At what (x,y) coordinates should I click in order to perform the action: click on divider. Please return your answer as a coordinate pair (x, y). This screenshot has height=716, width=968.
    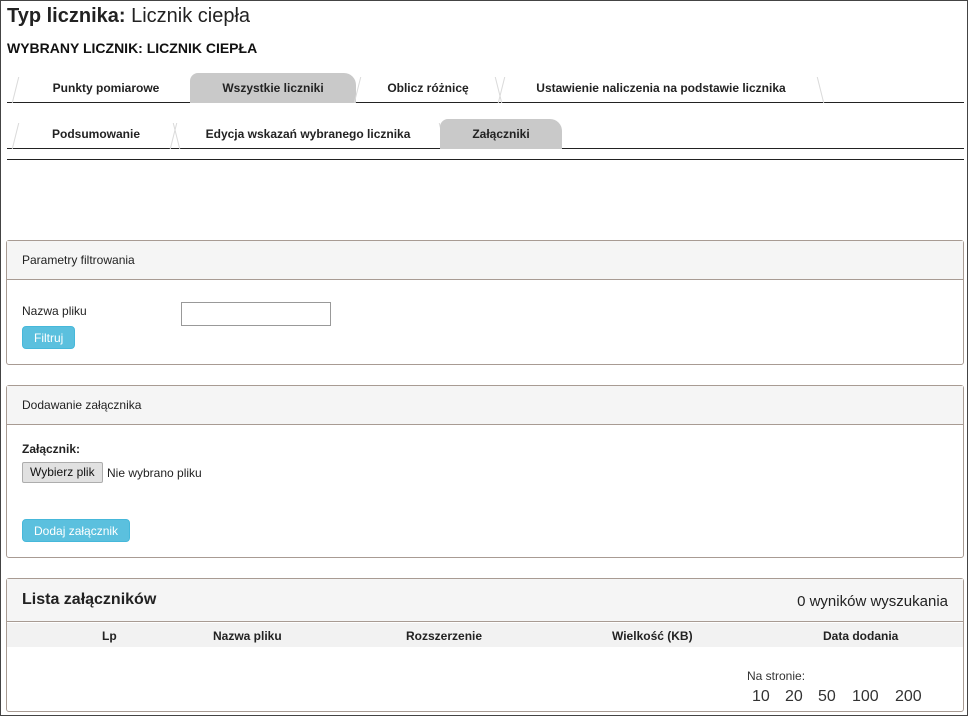
    Looking at the image, I should click on (485, 159).